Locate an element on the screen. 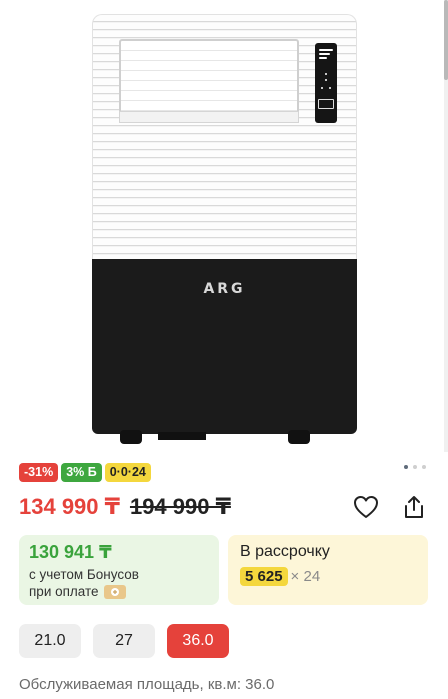  area-options: 21.0 27 36.0 is located at coordinates (124, 641).